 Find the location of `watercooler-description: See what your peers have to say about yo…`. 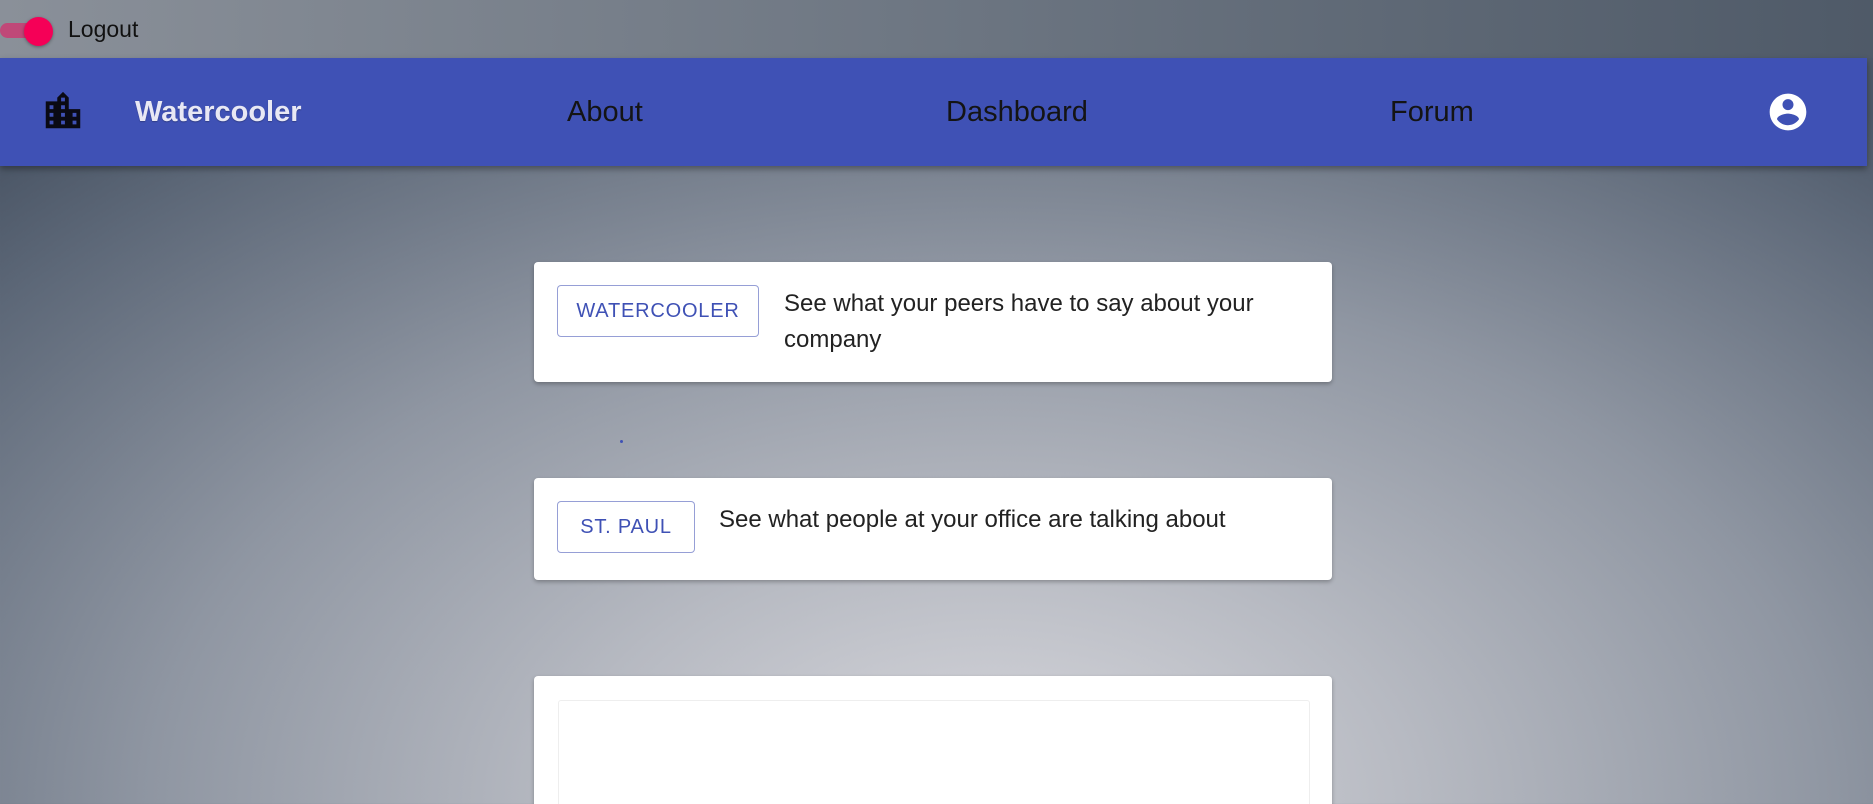

watercooler-description: See what your peers have to say about yo… is located at coordinates (1019, 321).